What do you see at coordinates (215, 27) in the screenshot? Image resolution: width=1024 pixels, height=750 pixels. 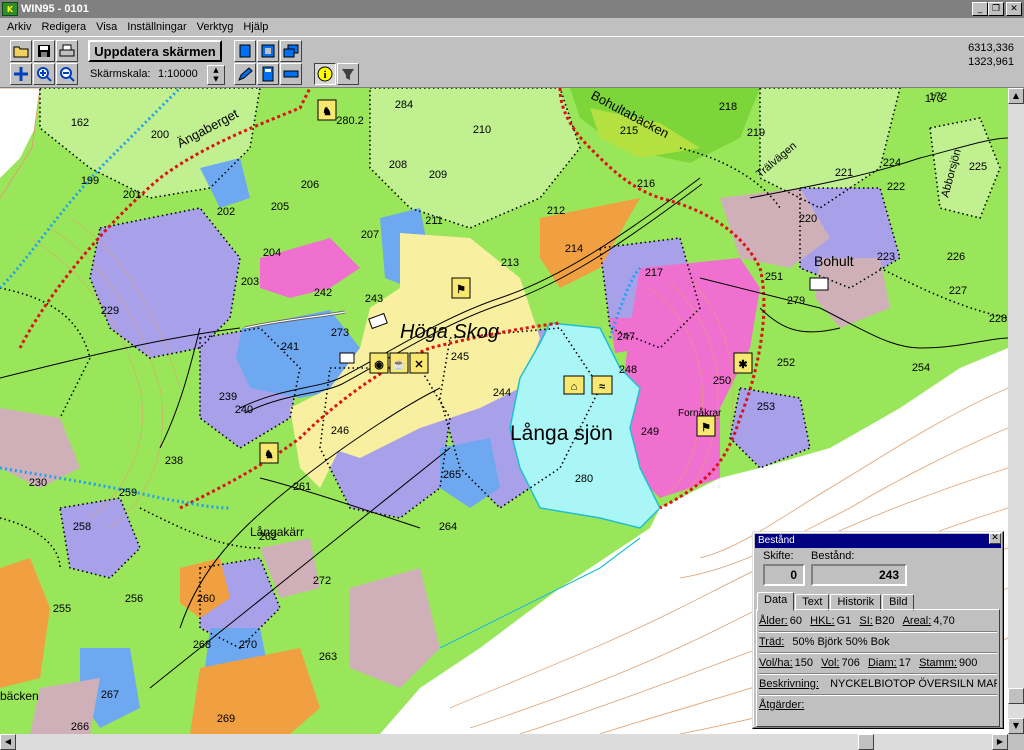 I see `menu-verktyg: Verktyg` at bounding box center [215, 27].